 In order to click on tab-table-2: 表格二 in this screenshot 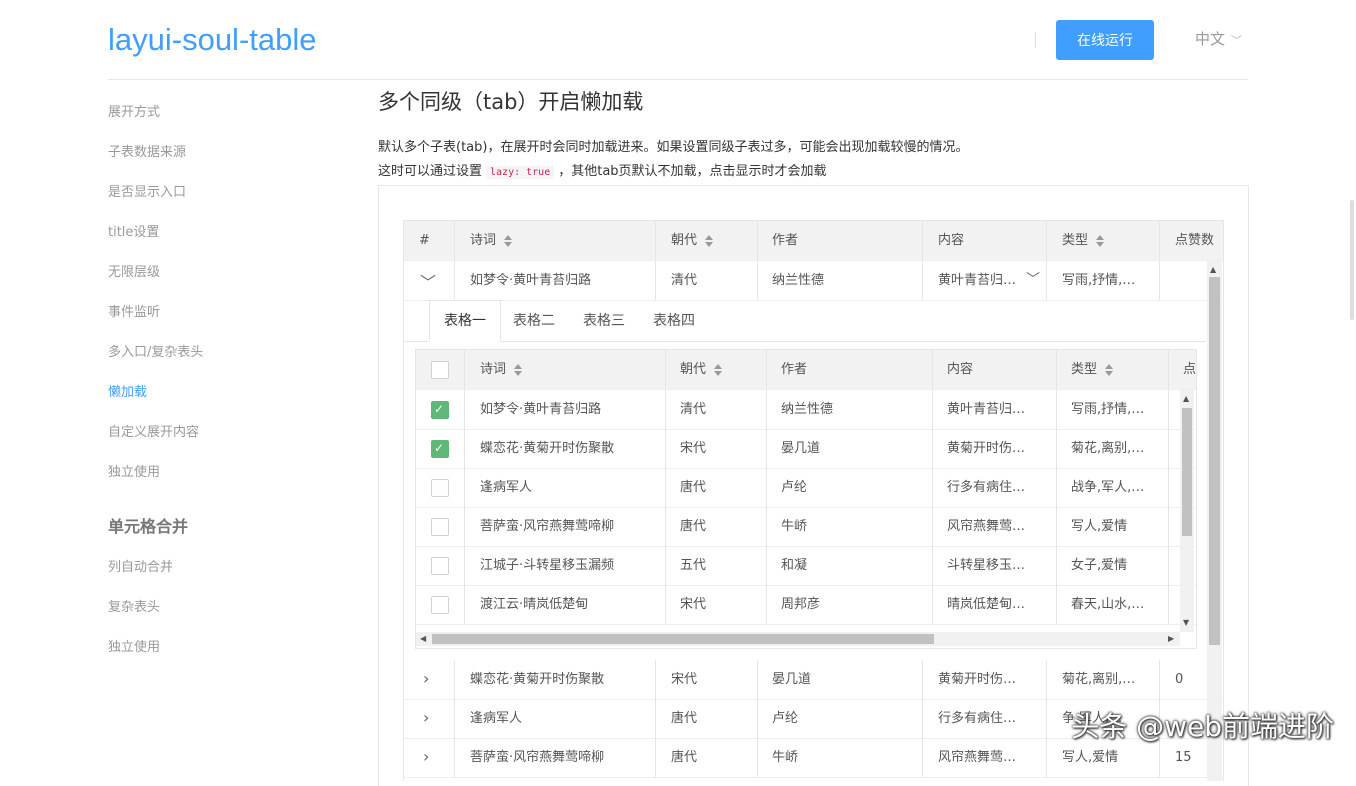, I will do `click(534, 321)`.